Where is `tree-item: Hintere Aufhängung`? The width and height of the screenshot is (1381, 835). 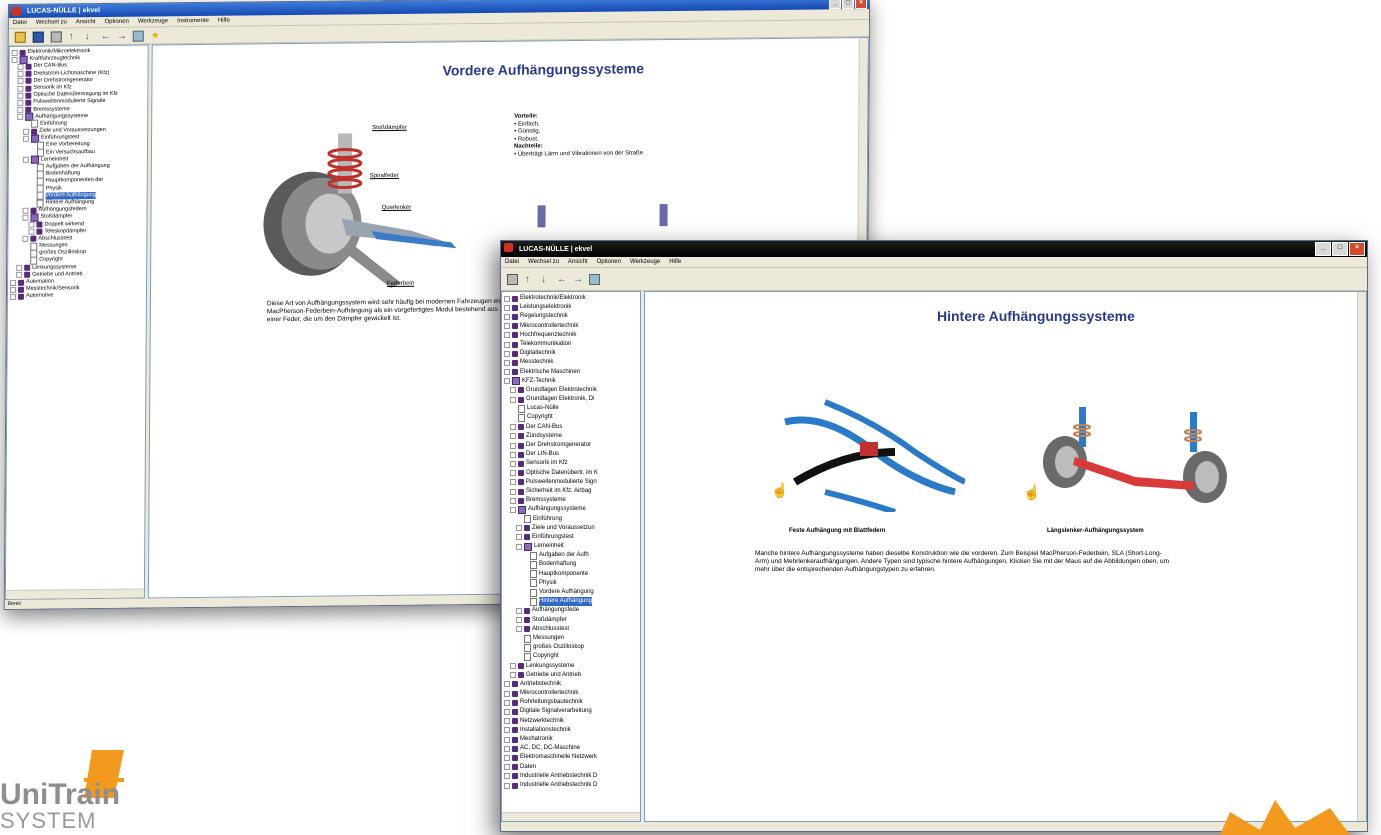
tree-item: Hintere Aufhängung is located at coordinates (571, 602).